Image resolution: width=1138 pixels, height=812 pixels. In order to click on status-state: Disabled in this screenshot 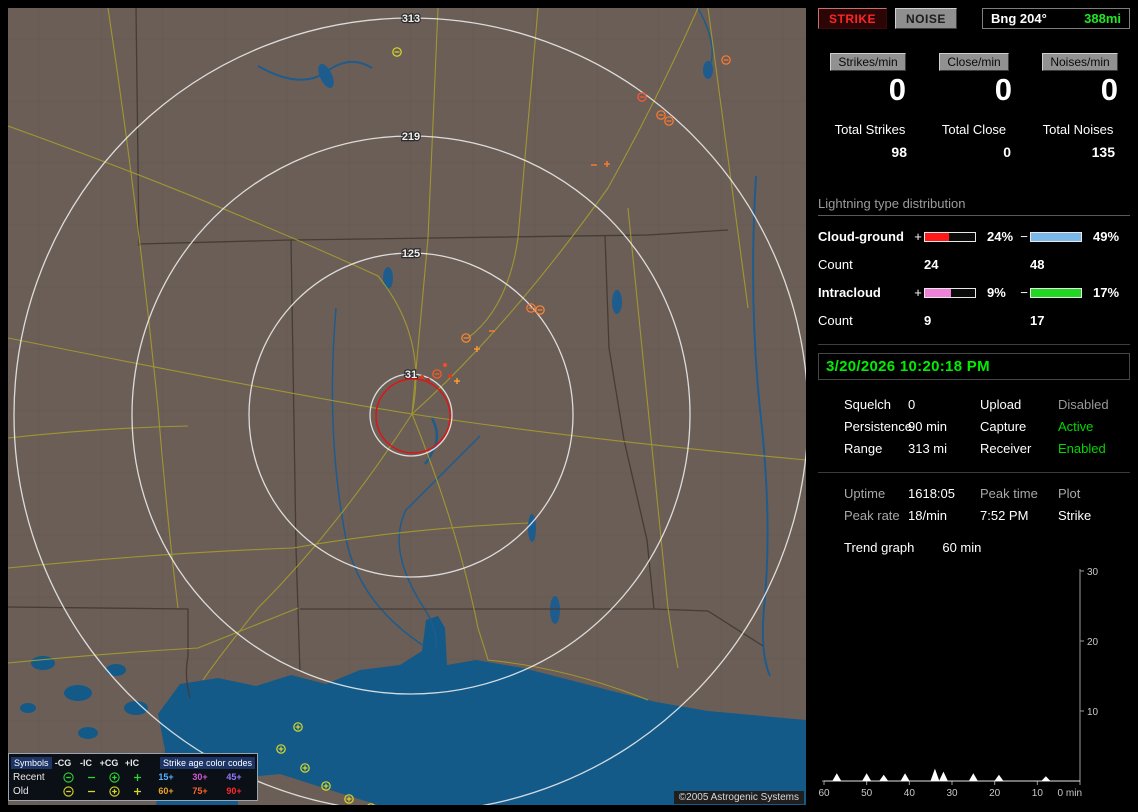, I will do `click(1083, 404)`.